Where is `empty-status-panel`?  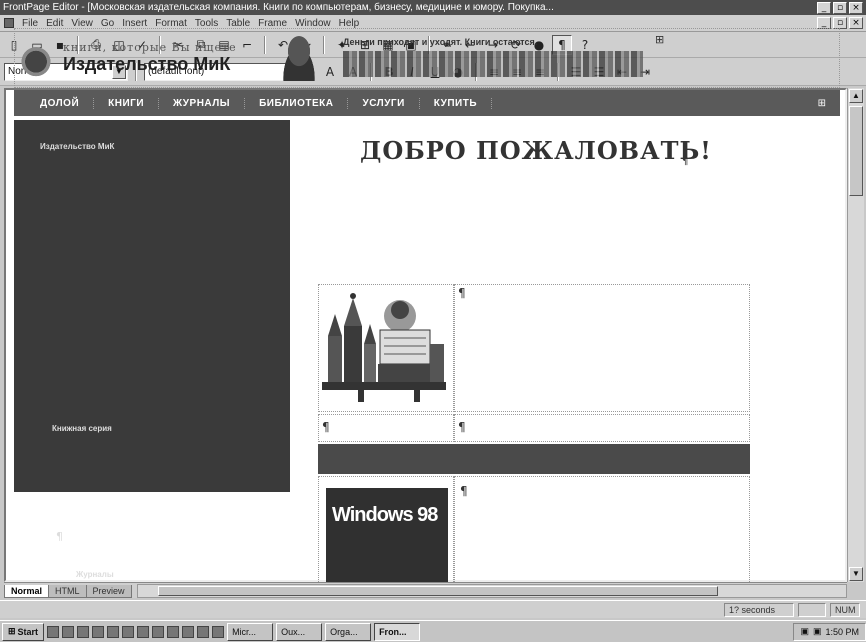
empty-status-panel is located at coordinates (812, 609).